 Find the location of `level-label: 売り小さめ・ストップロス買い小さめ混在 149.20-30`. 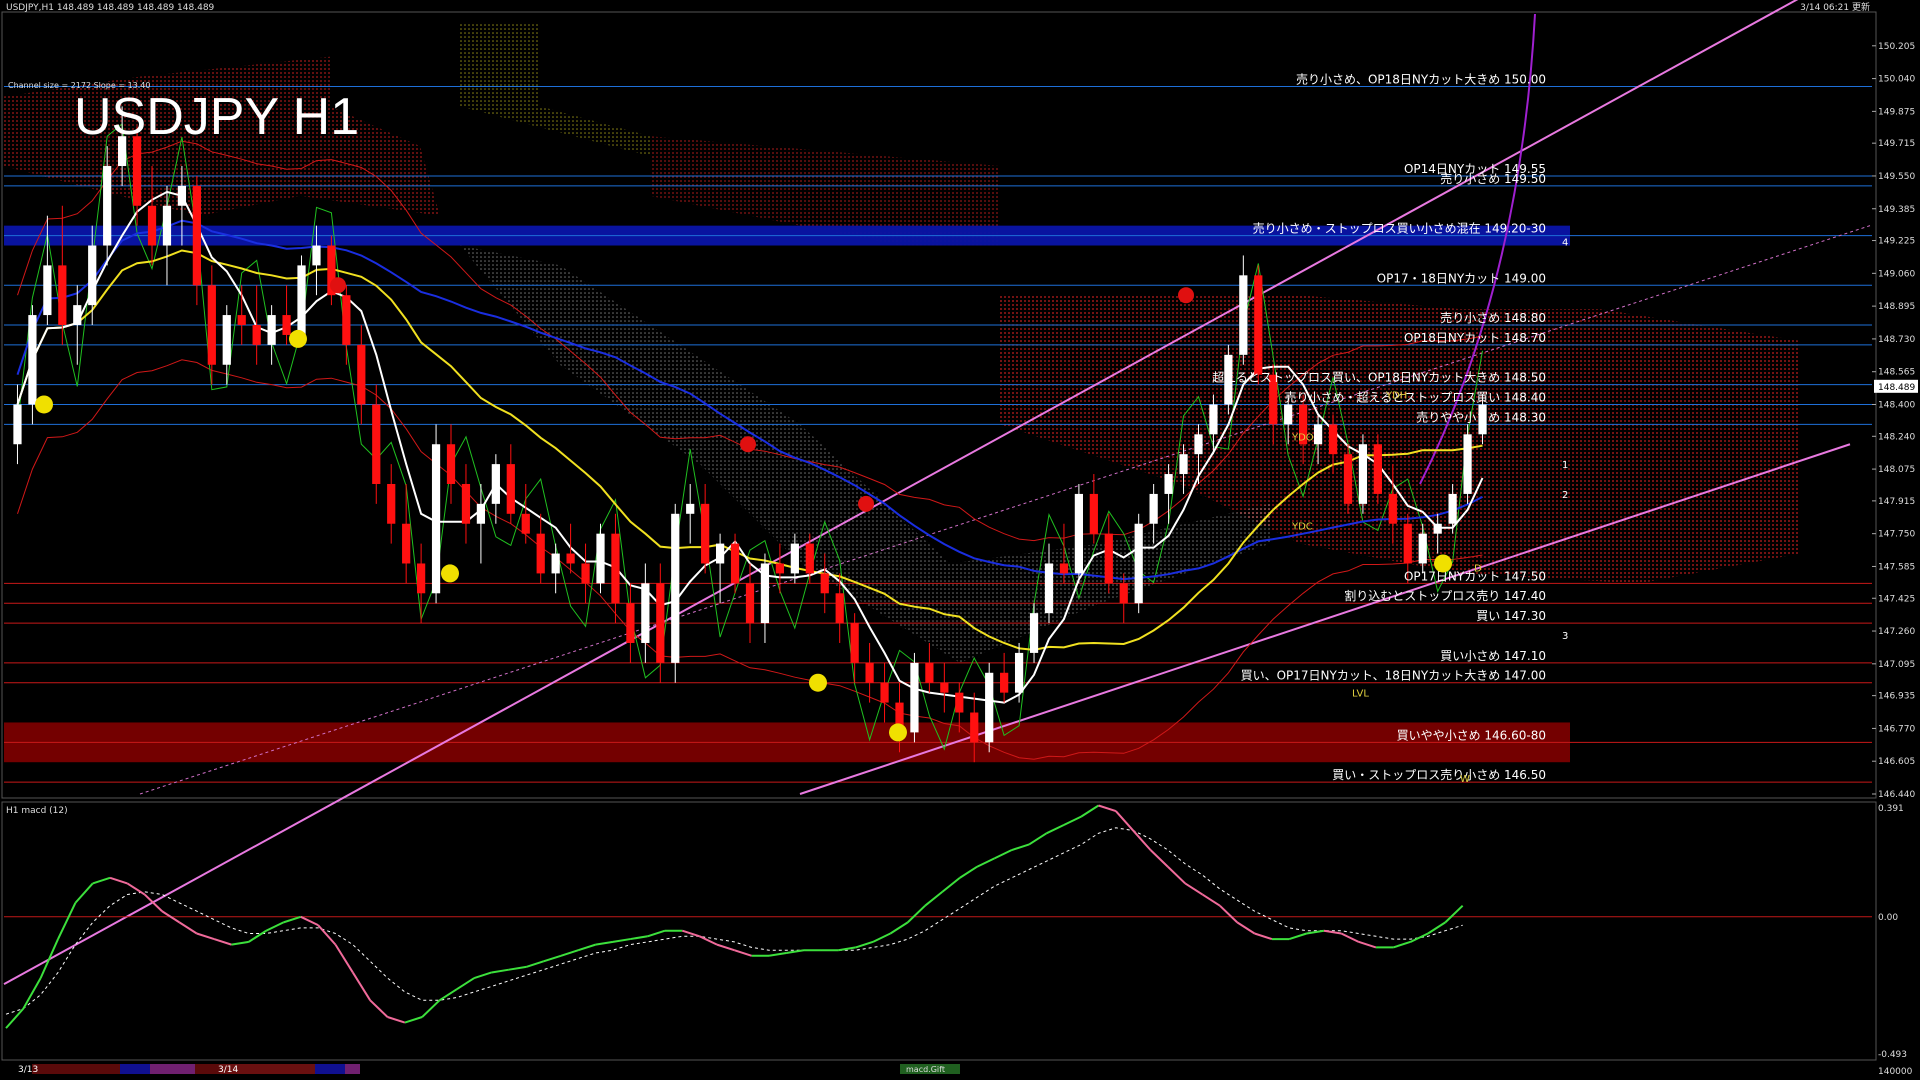

level-label: 売り小さめ・ストップロス買い小さめ混在 149.20-30 is located at coordinates (1399, 228).